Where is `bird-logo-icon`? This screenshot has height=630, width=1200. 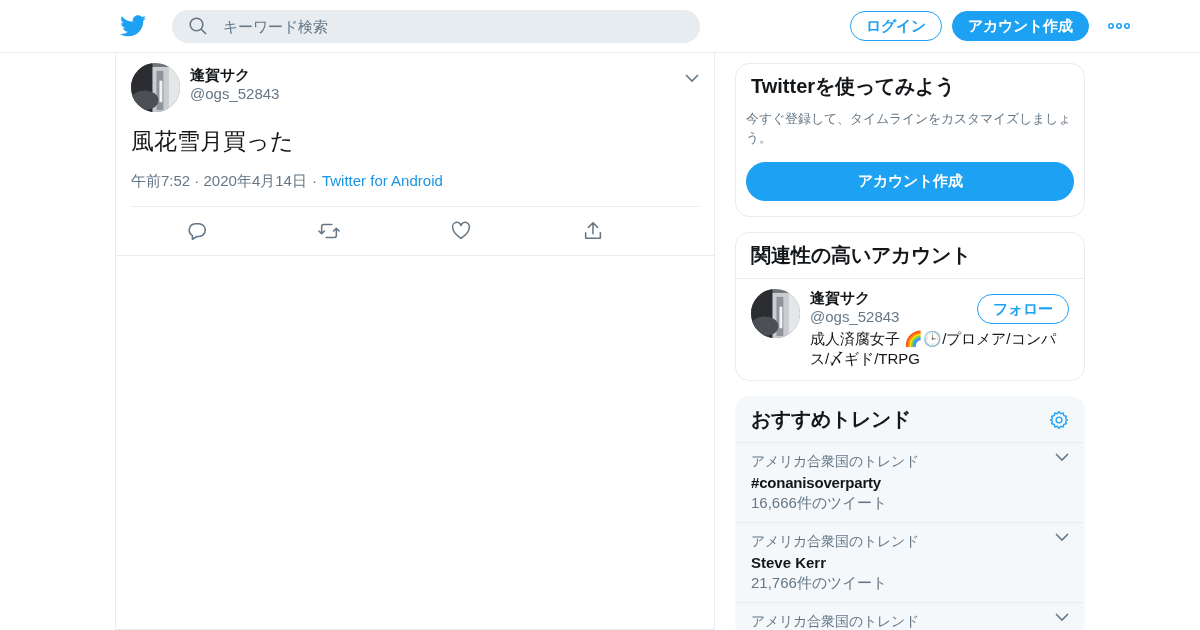 bird-logo-icon is located at coordinates (133, 26).